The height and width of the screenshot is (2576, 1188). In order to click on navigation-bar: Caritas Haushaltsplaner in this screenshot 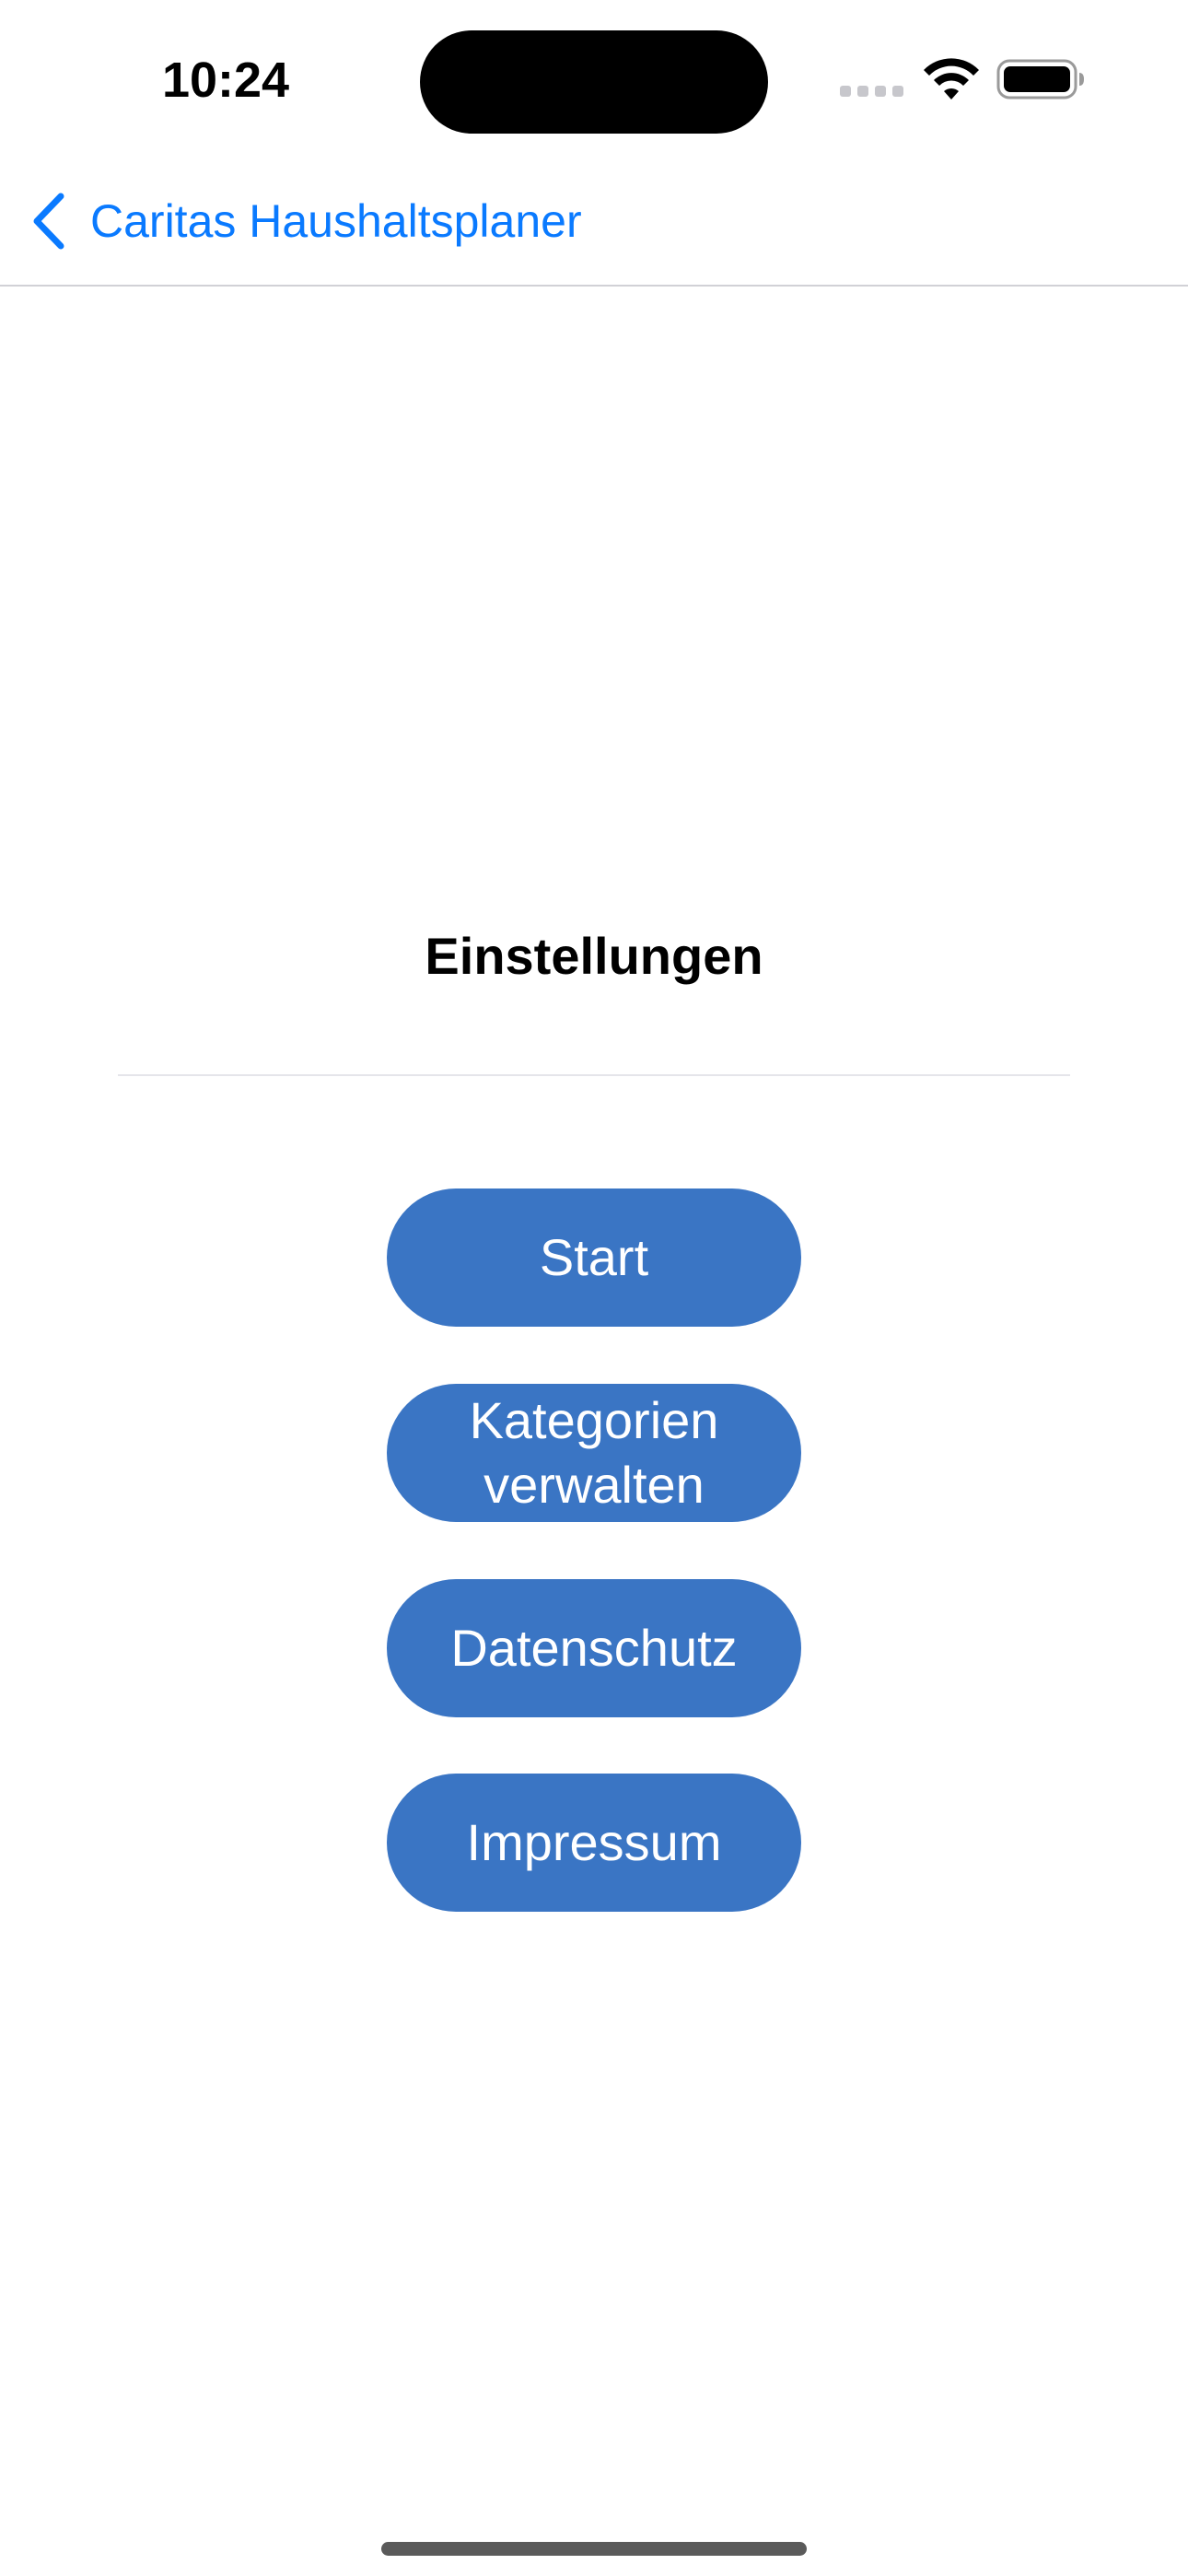, I will do `click(594, 222)`.